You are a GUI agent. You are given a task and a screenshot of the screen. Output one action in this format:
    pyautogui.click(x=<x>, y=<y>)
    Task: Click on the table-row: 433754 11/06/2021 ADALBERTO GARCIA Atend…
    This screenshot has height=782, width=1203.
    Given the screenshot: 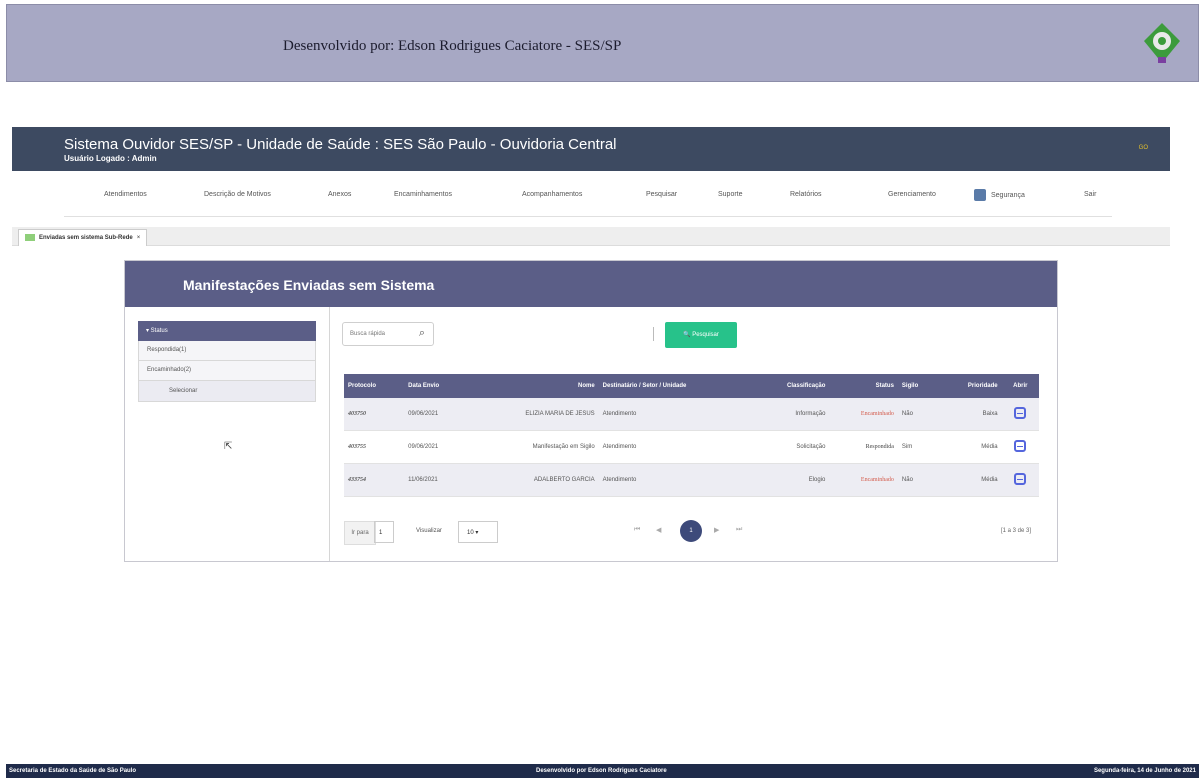 What is the action you would take?
    pyautogui.click(x=691, y=480)
    